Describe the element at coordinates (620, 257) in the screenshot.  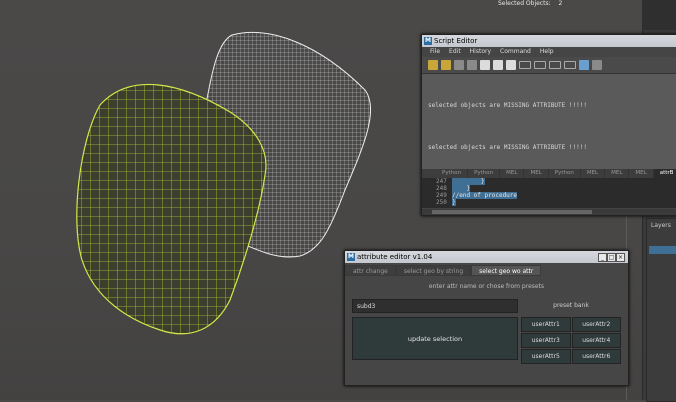
I see `close-icon: ×` at that location.